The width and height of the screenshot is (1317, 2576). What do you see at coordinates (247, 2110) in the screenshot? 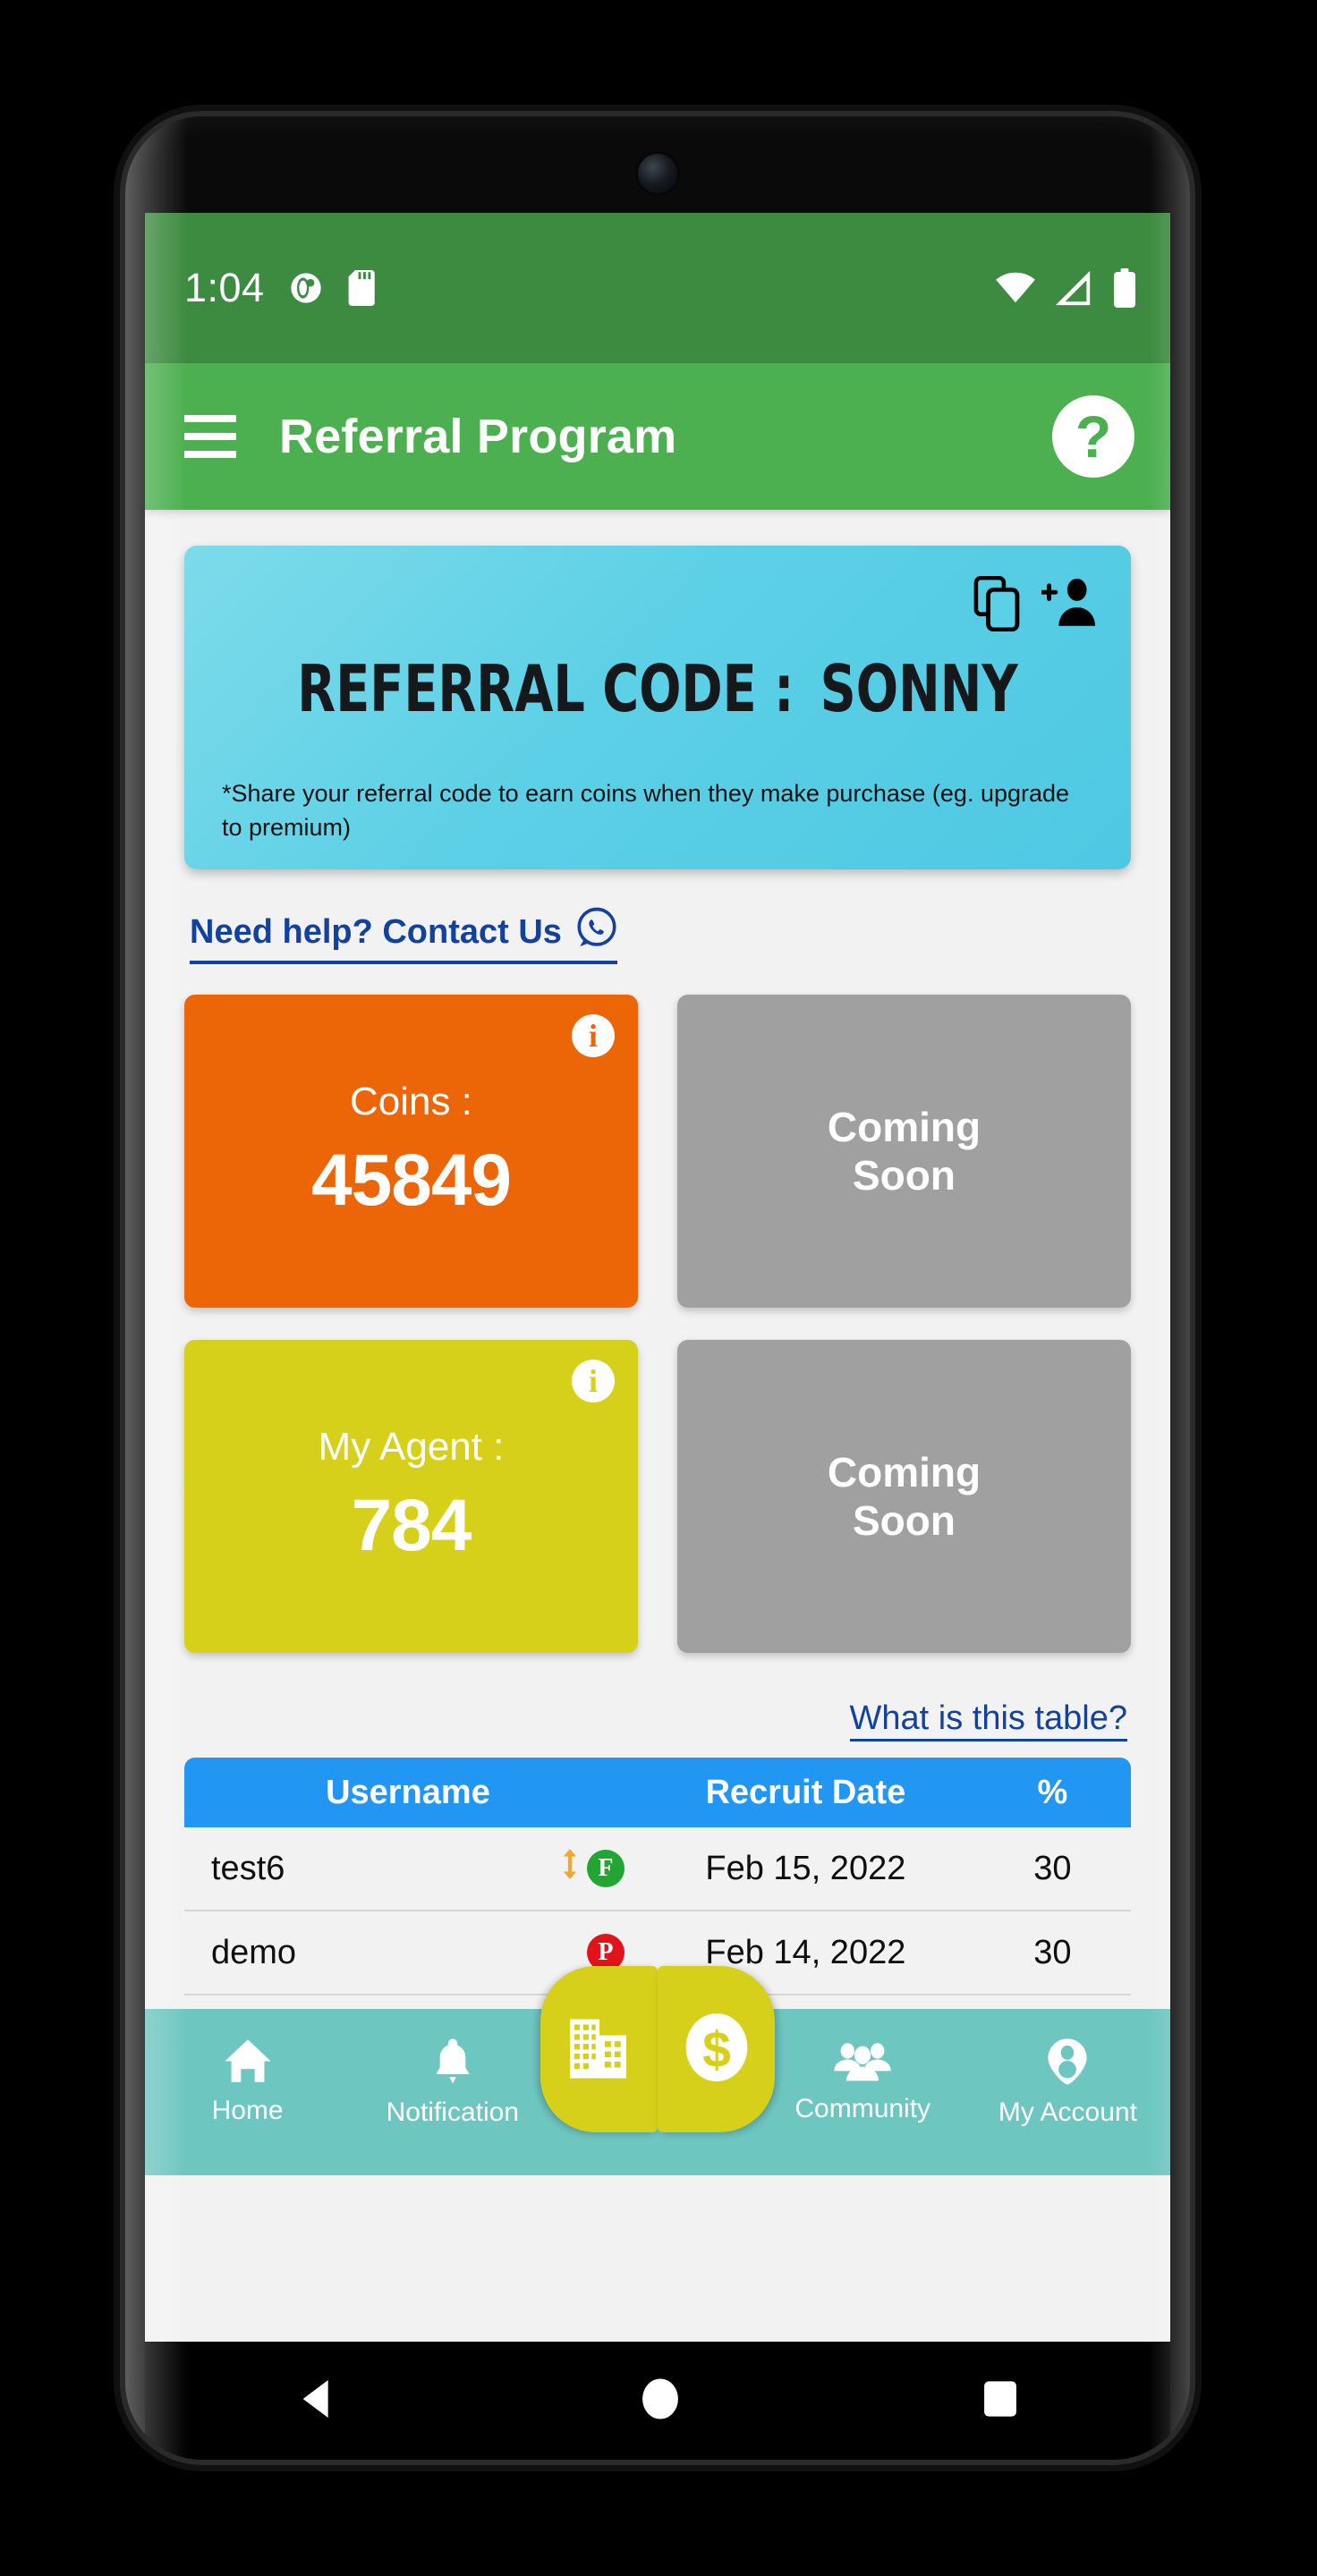
I see `nav-label-home: Home` at bounding box center [247, 2110].